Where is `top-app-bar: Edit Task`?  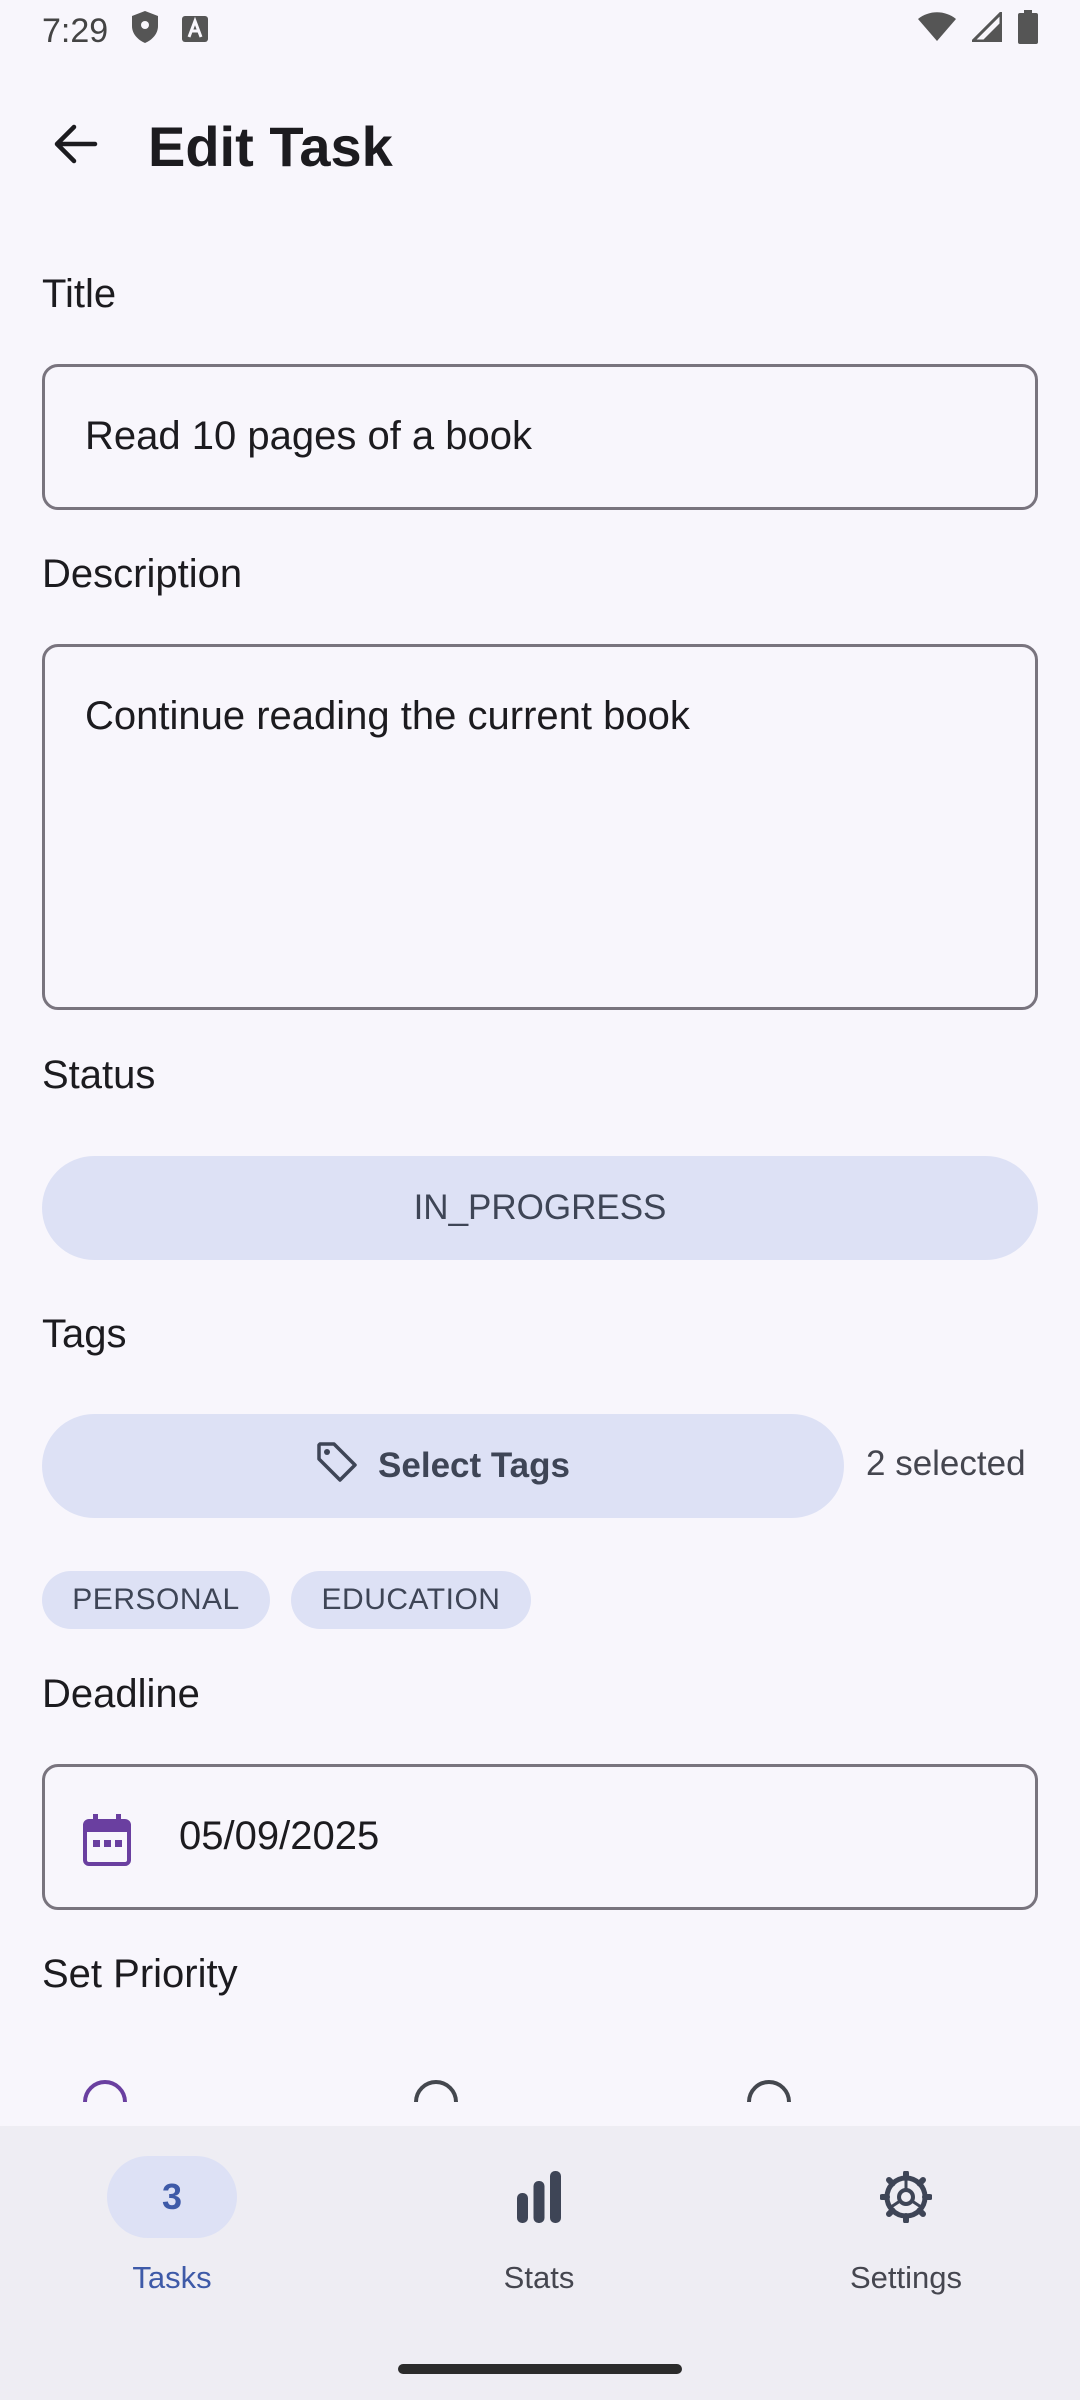 top-app-bar: Edit Task is located at coordinates (540, 146).